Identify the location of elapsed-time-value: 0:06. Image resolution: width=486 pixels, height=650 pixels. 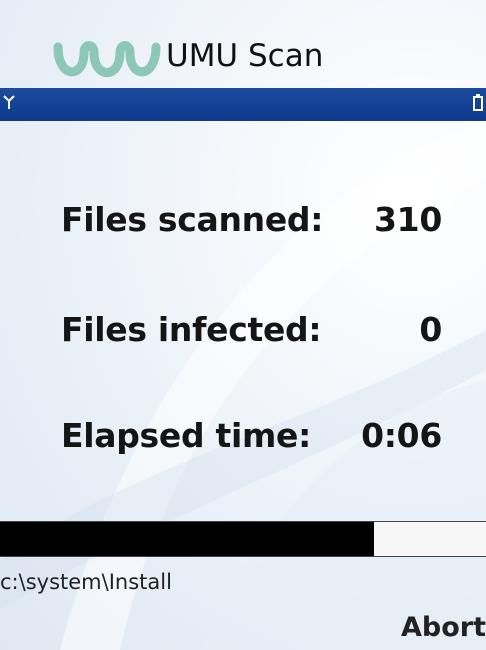
(401, 435).